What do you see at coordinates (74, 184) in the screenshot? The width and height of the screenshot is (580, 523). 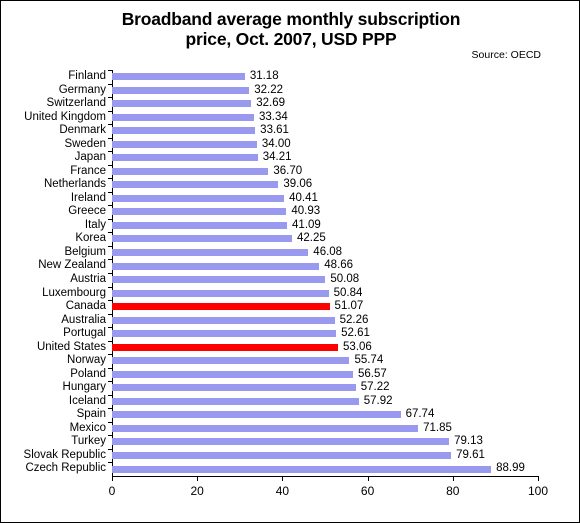 I see `category-label: Netherlands` at bounding box center [74, 184].